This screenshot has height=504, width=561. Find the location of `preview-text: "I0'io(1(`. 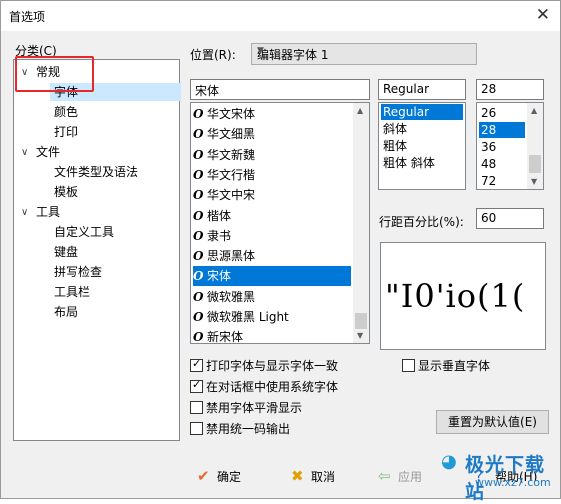

preview-text: "I0'io(1( is located at coordinates (455, 296).